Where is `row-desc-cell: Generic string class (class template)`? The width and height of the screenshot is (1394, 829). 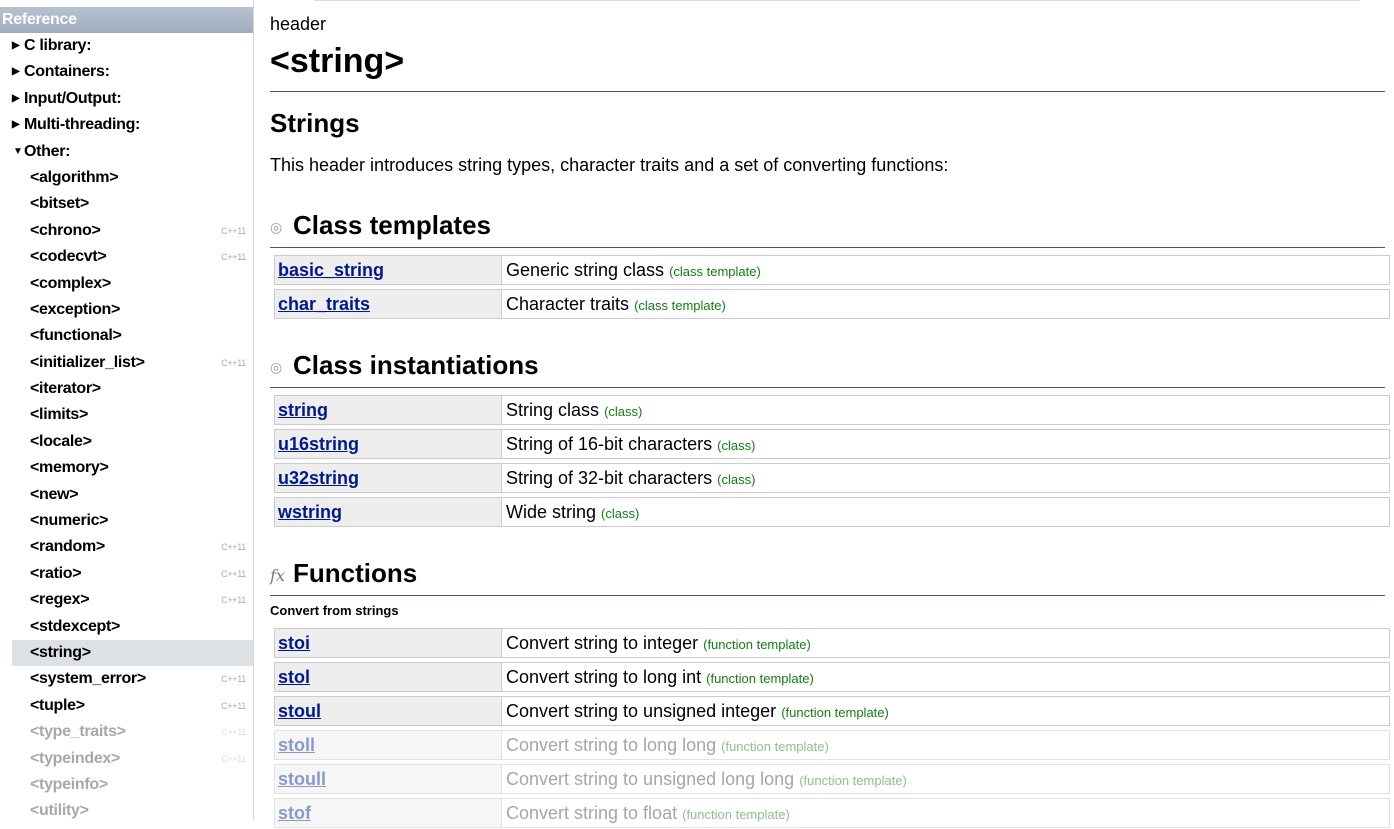
row-desc-cell: Generic string class (class template) is located at coordinates (945, 270).